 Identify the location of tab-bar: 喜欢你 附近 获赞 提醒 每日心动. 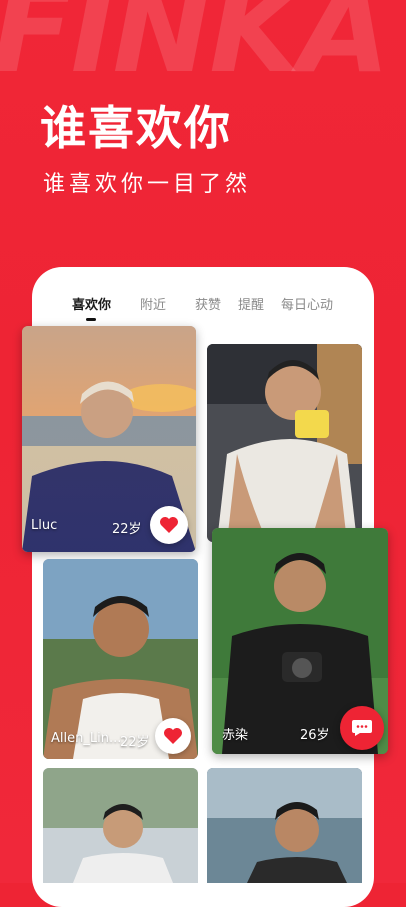
(203, 308).